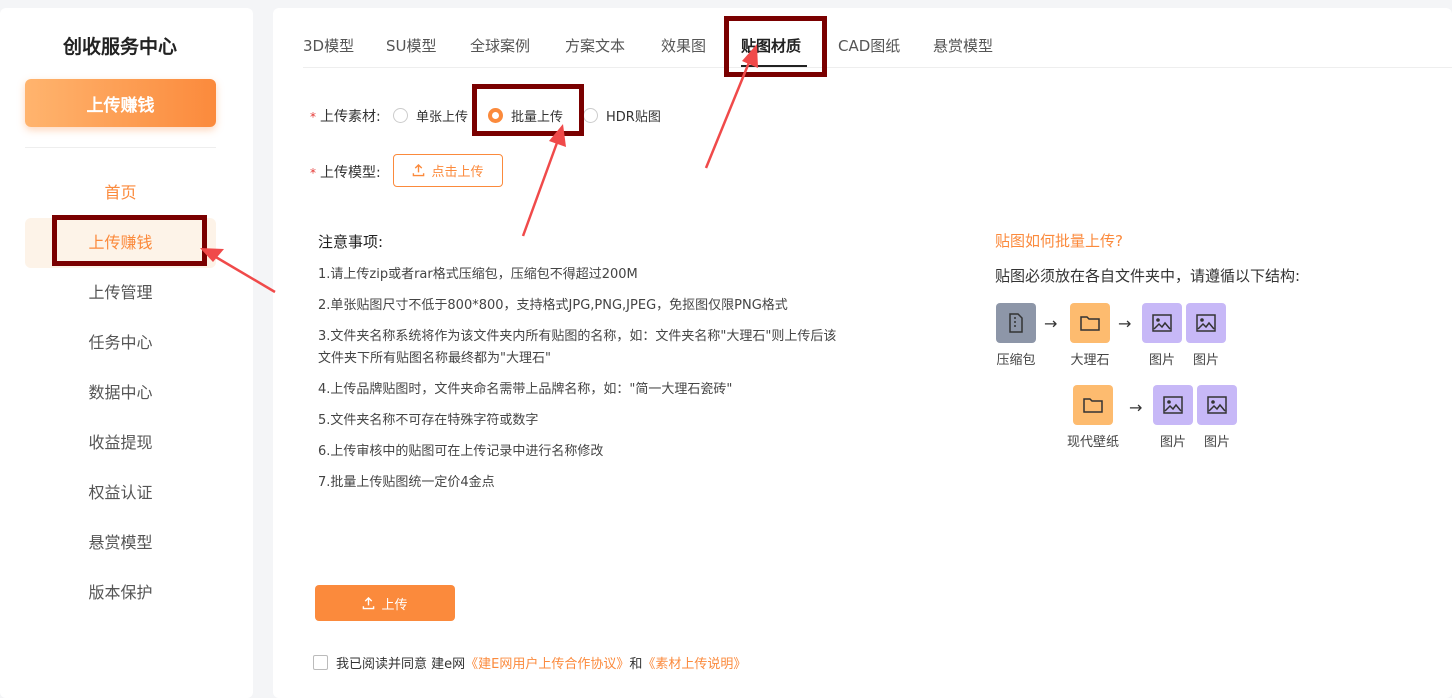 The image size is (1452, 698). I want to click on note-item: 7.批量上传贴图统一定价4金点, so click(406, 482).